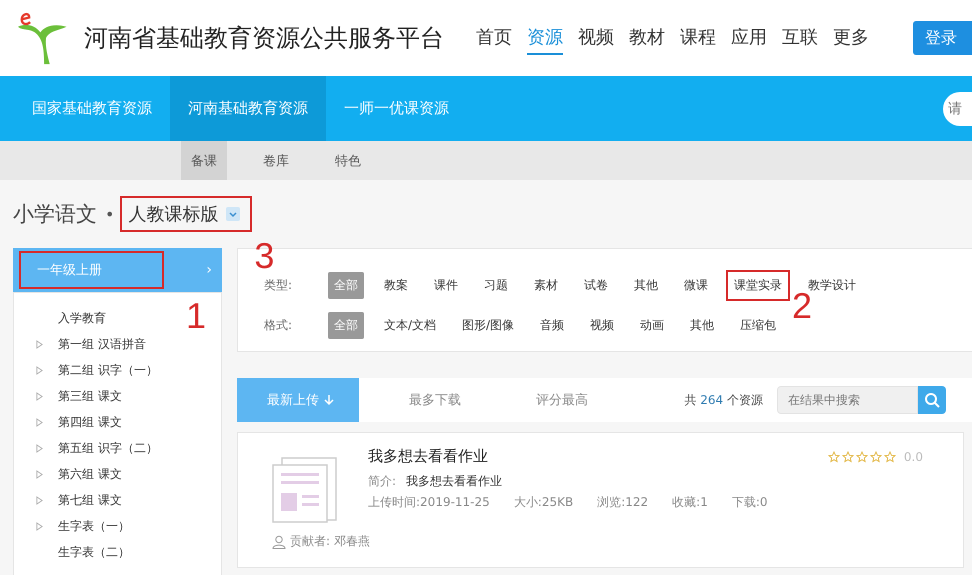  Describe the element at coordinates (749, 38) in the screenshot. I see `nav-link: 应用` at that location.